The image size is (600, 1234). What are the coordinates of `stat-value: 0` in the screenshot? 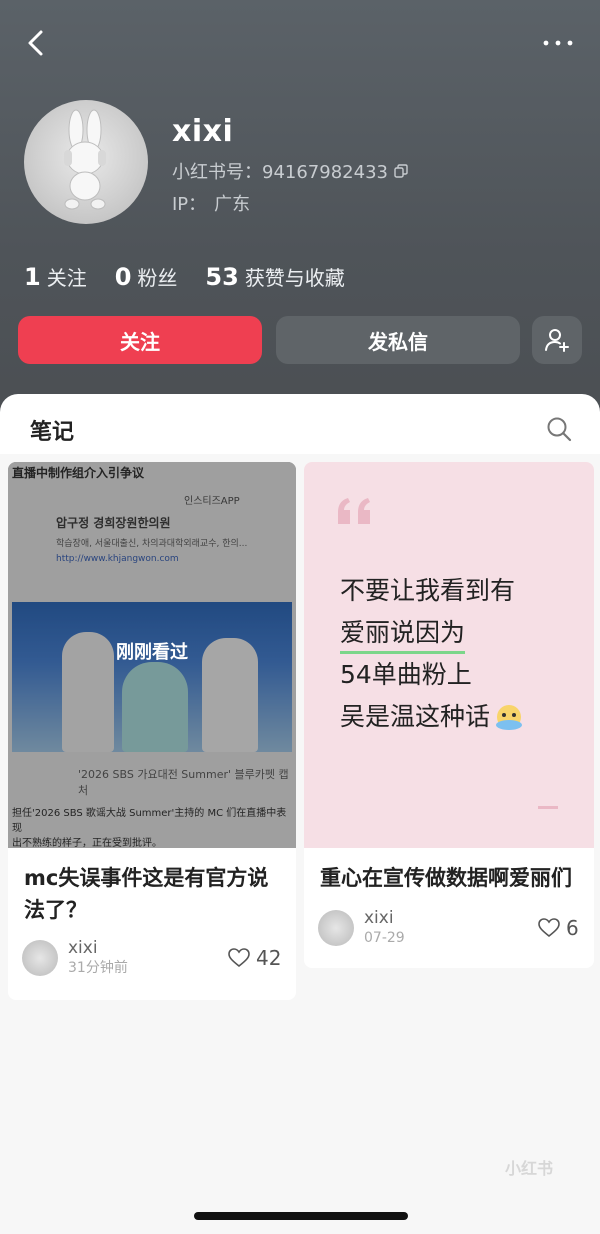 It's located at (123, 277).